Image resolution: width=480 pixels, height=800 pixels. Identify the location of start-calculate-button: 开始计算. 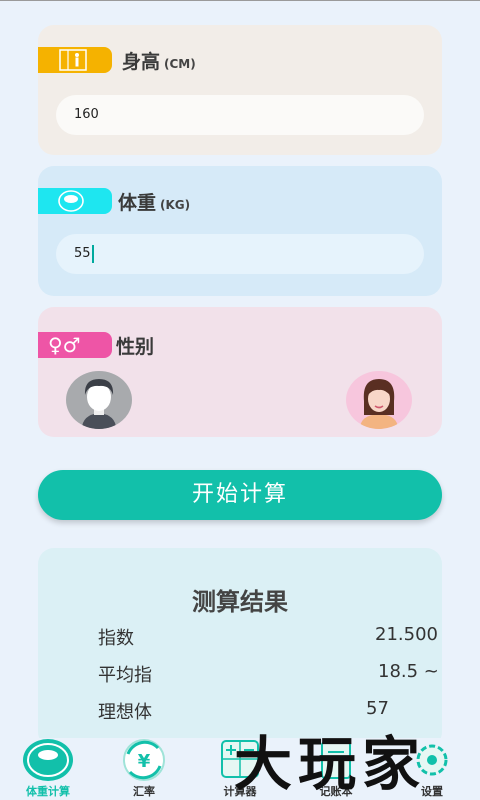
(240, 495).